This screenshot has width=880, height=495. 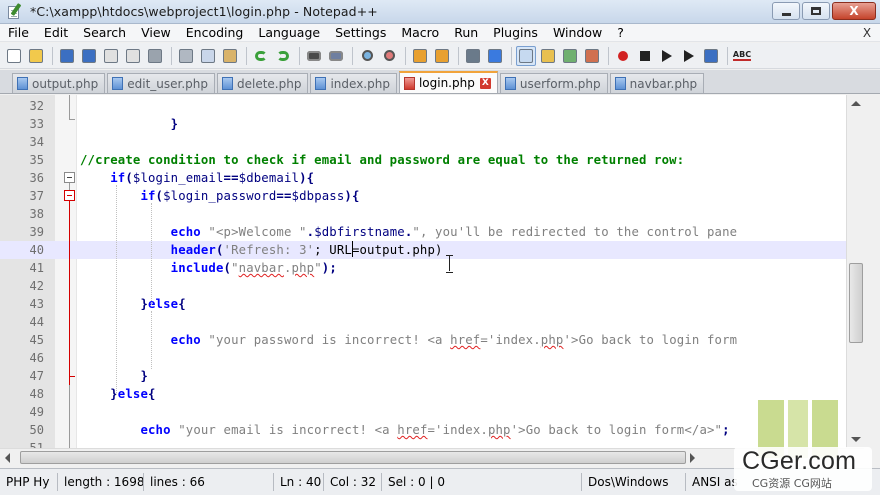 I want to click on code-line: 33 }, so click(x=432, y=124).